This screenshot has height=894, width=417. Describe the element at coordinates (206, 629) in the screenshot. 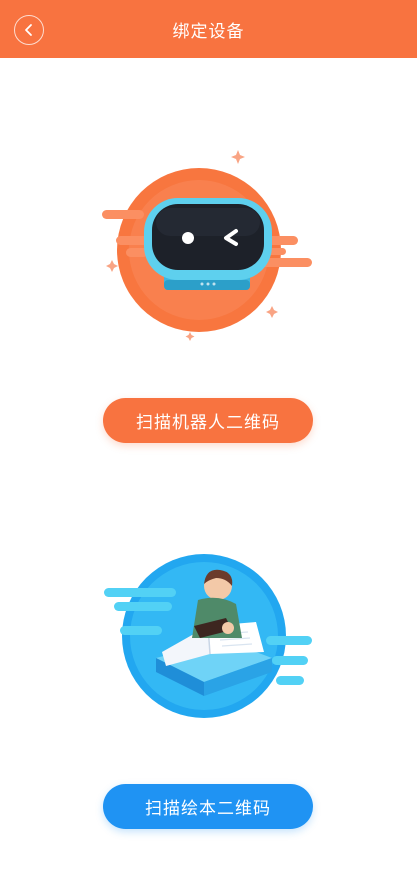

I see `picture-book-reader-illustration` at that location.